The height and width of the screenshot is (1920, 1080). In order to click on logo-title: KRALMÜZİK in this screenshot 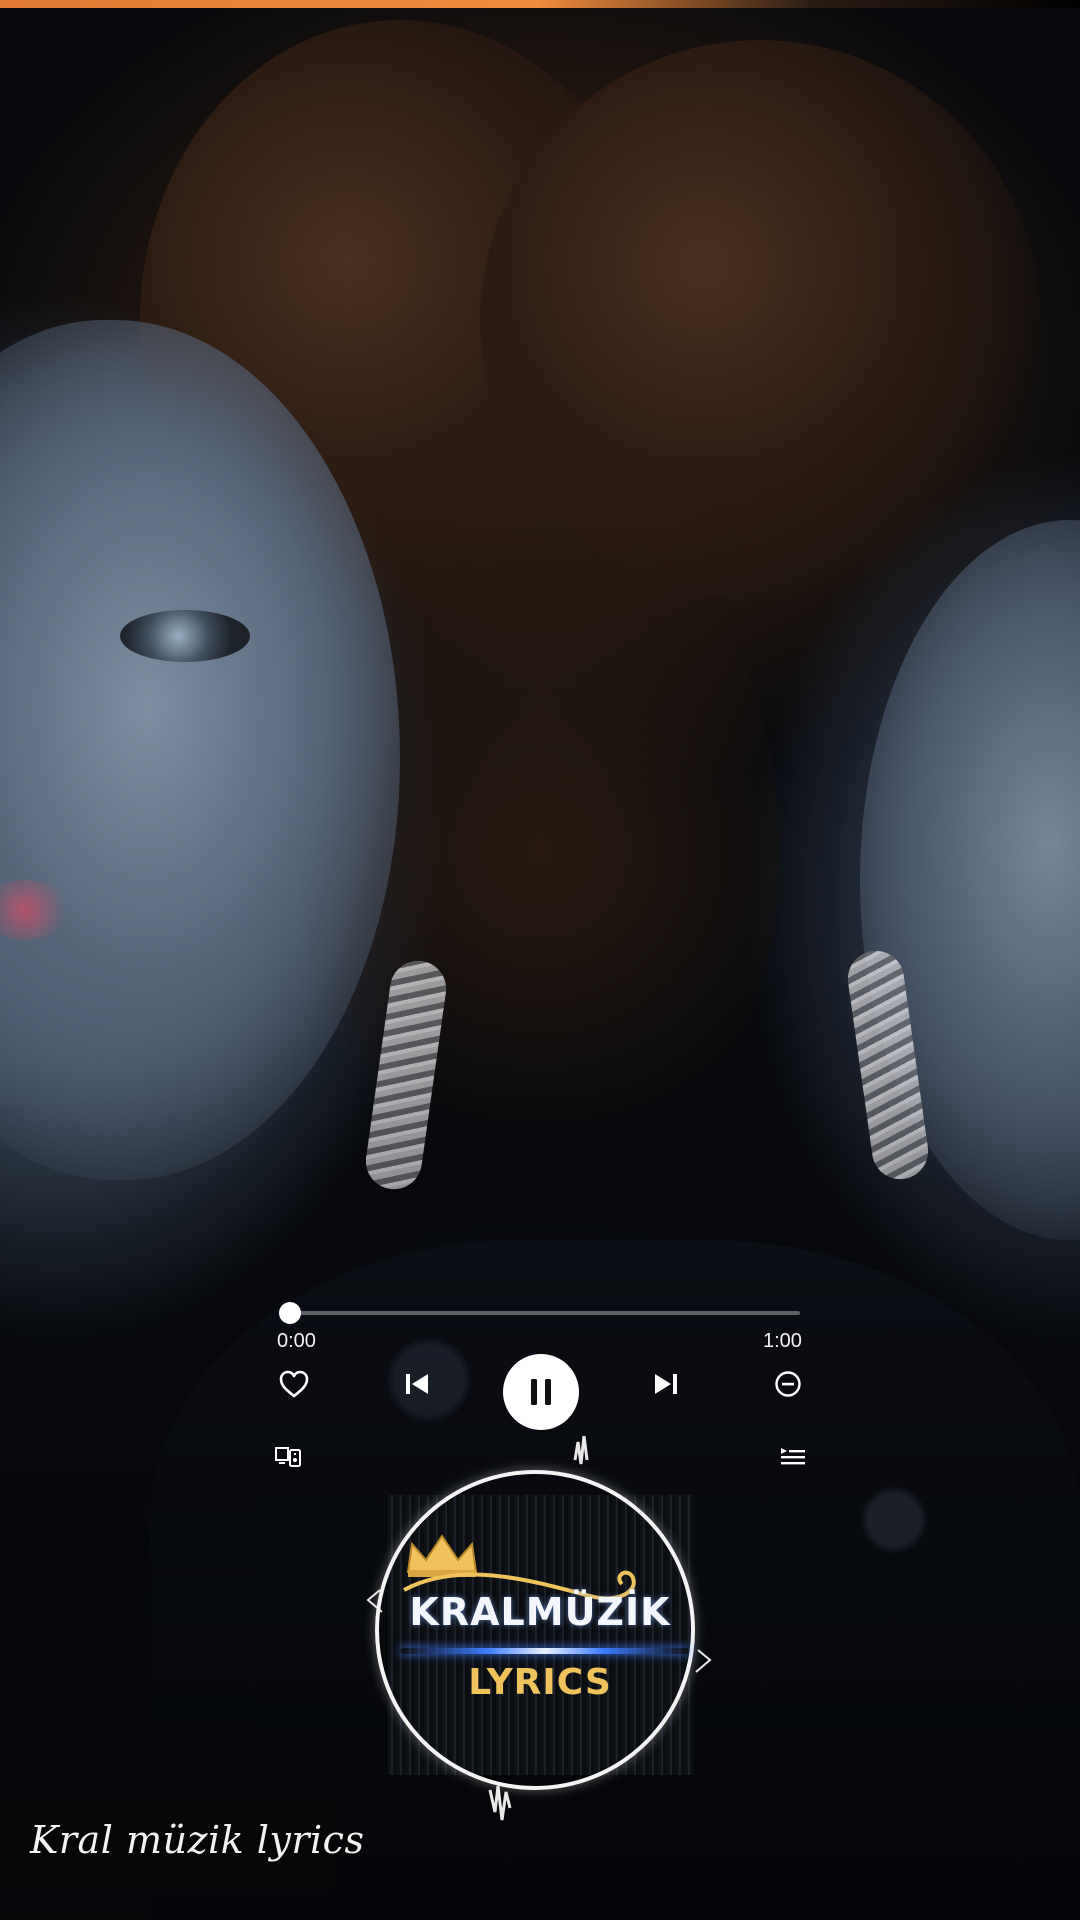, I will do `click(540, 1612)`.